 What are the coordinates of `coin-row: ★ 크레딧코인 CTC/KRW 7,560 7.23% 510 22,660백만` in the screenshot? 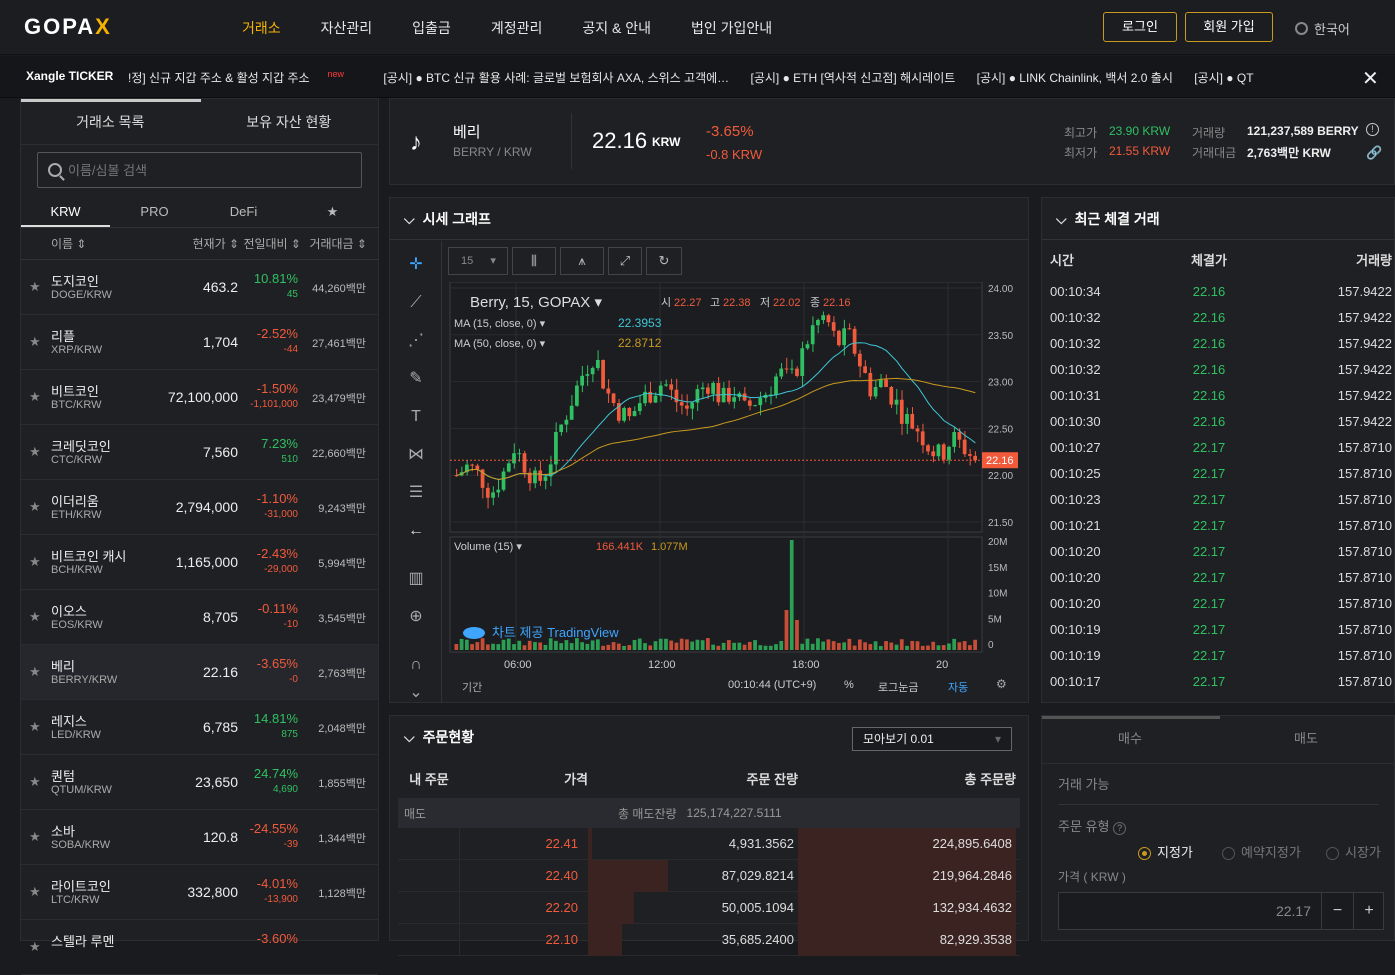 It's located at (199, 452).